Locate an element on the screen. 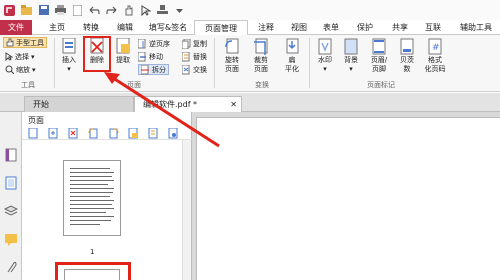 The height and width of the screenshot is (280, 500). insert-label: 插入 is located at coordinates (69, 60).